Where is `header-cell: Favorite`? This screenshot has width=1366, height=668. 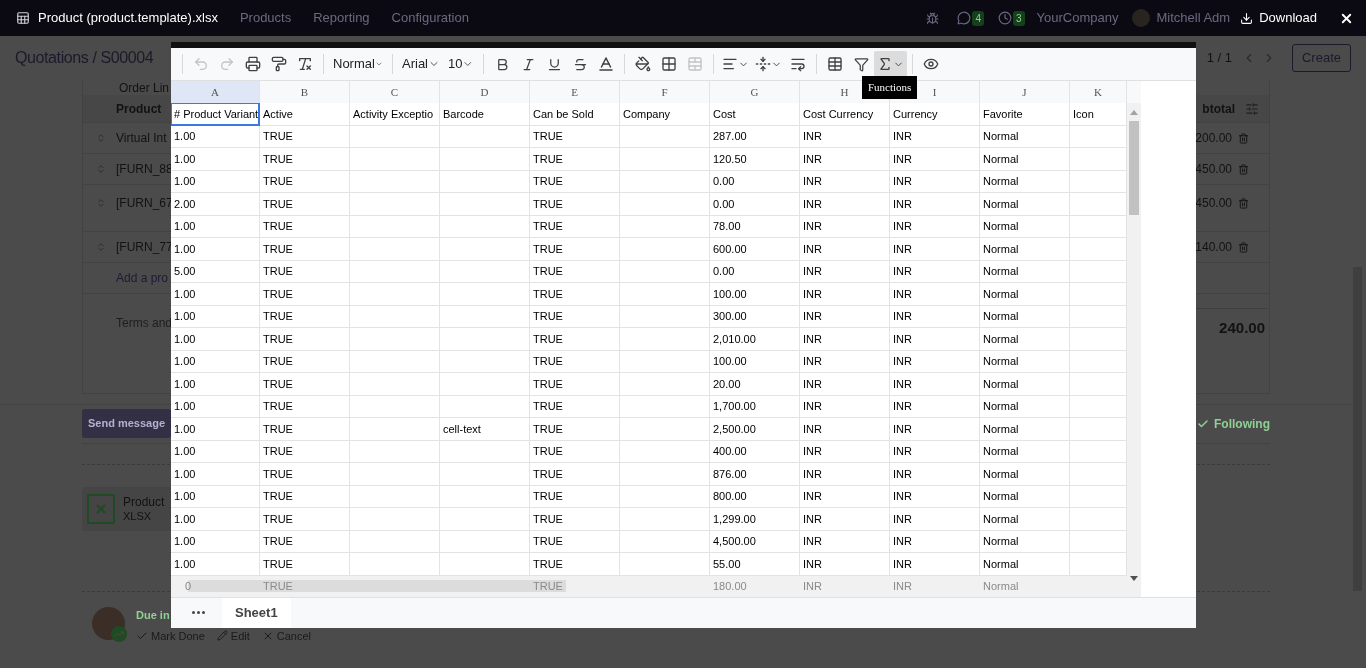 header-cell: Favorite is located at coordinates (1025, 114).